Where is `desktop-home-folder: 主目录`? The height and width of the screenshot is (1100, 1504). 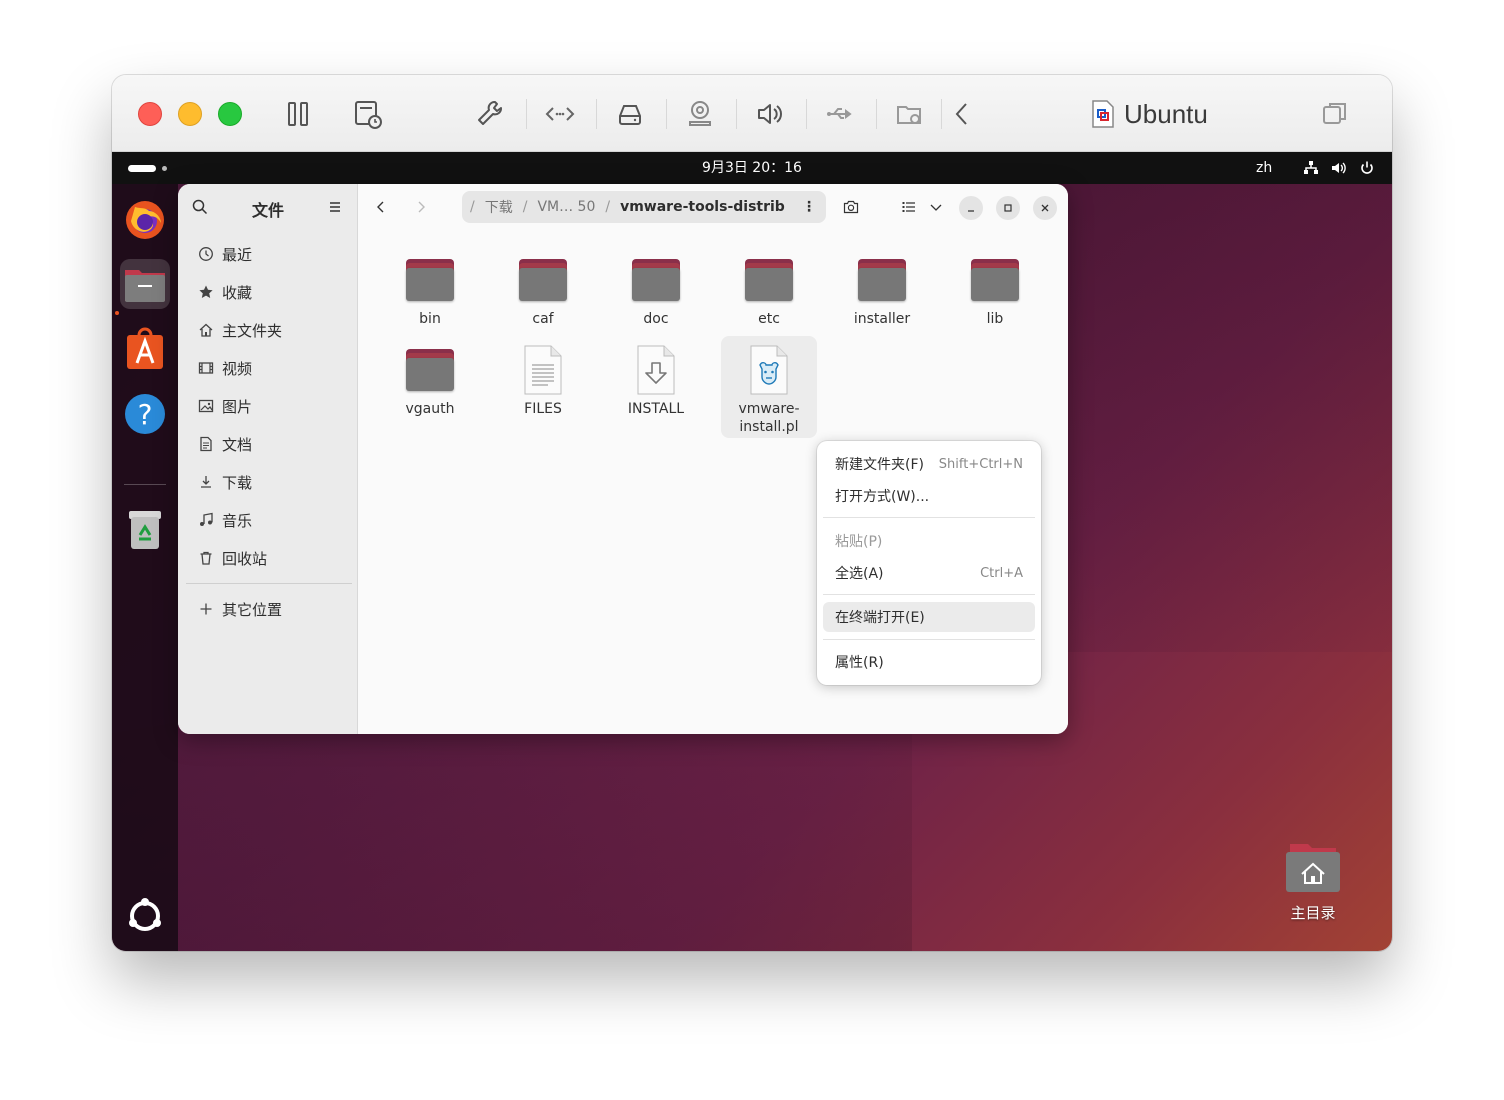
desktop-home-folder: 主目录 is located at coordinates (1313, 882).